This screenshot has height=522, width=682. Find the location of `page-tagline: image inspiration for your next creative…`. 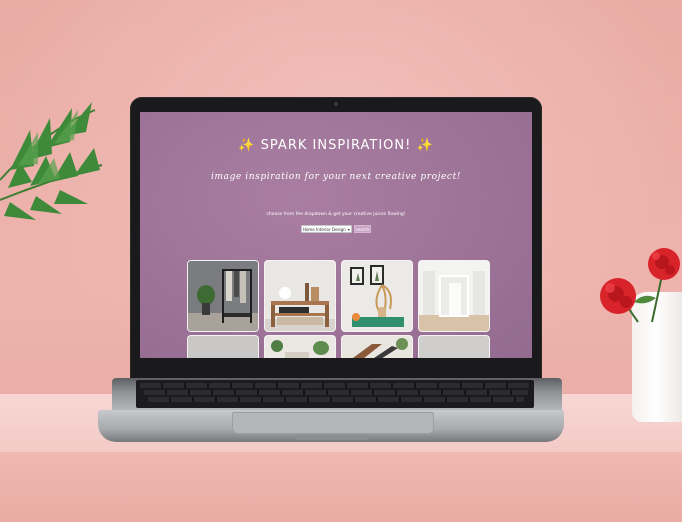

page-tagline: image inspiration for your next creative… is located at coordinates (336, 177).